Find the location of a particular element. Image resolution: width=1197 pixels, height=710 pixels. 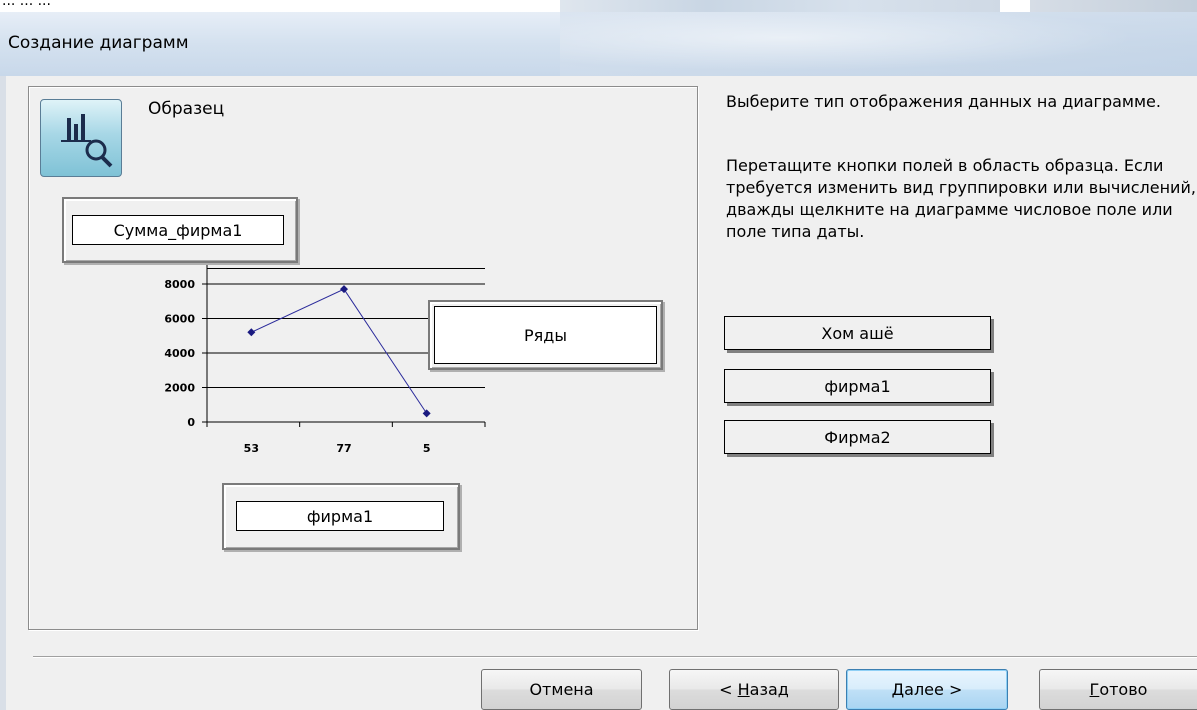

value-field-button: Сумма_фирма1 is located at coordinates (178, 230).